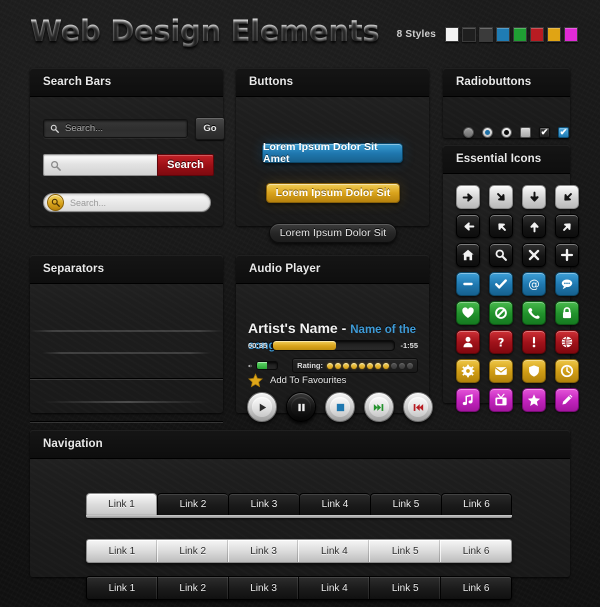  Describe the element at coordinates (263, 504) in the screenshot. I see `nav-tab-3: Link 3` at that location.